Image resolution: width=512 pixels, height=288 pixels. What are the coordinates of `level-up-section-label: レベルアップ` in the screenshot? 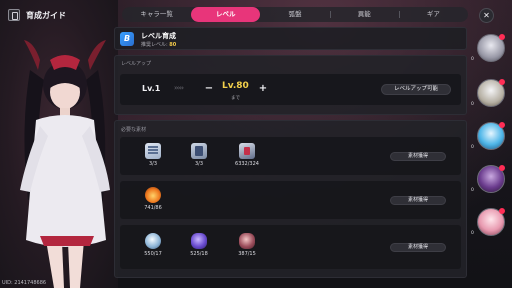 It's located at (136, 64).